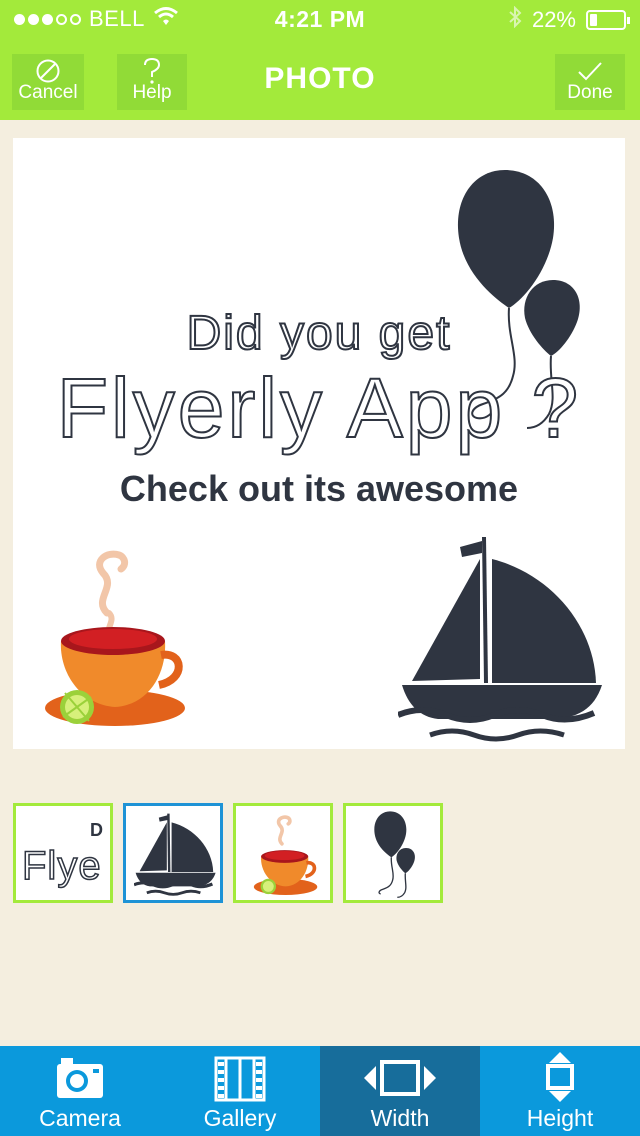 This screenshot has height=1136, width=640. What do you see at coordinates (590, 92) in the screenshot?
I see `done-label: Done` at bounding box center [590, 92].